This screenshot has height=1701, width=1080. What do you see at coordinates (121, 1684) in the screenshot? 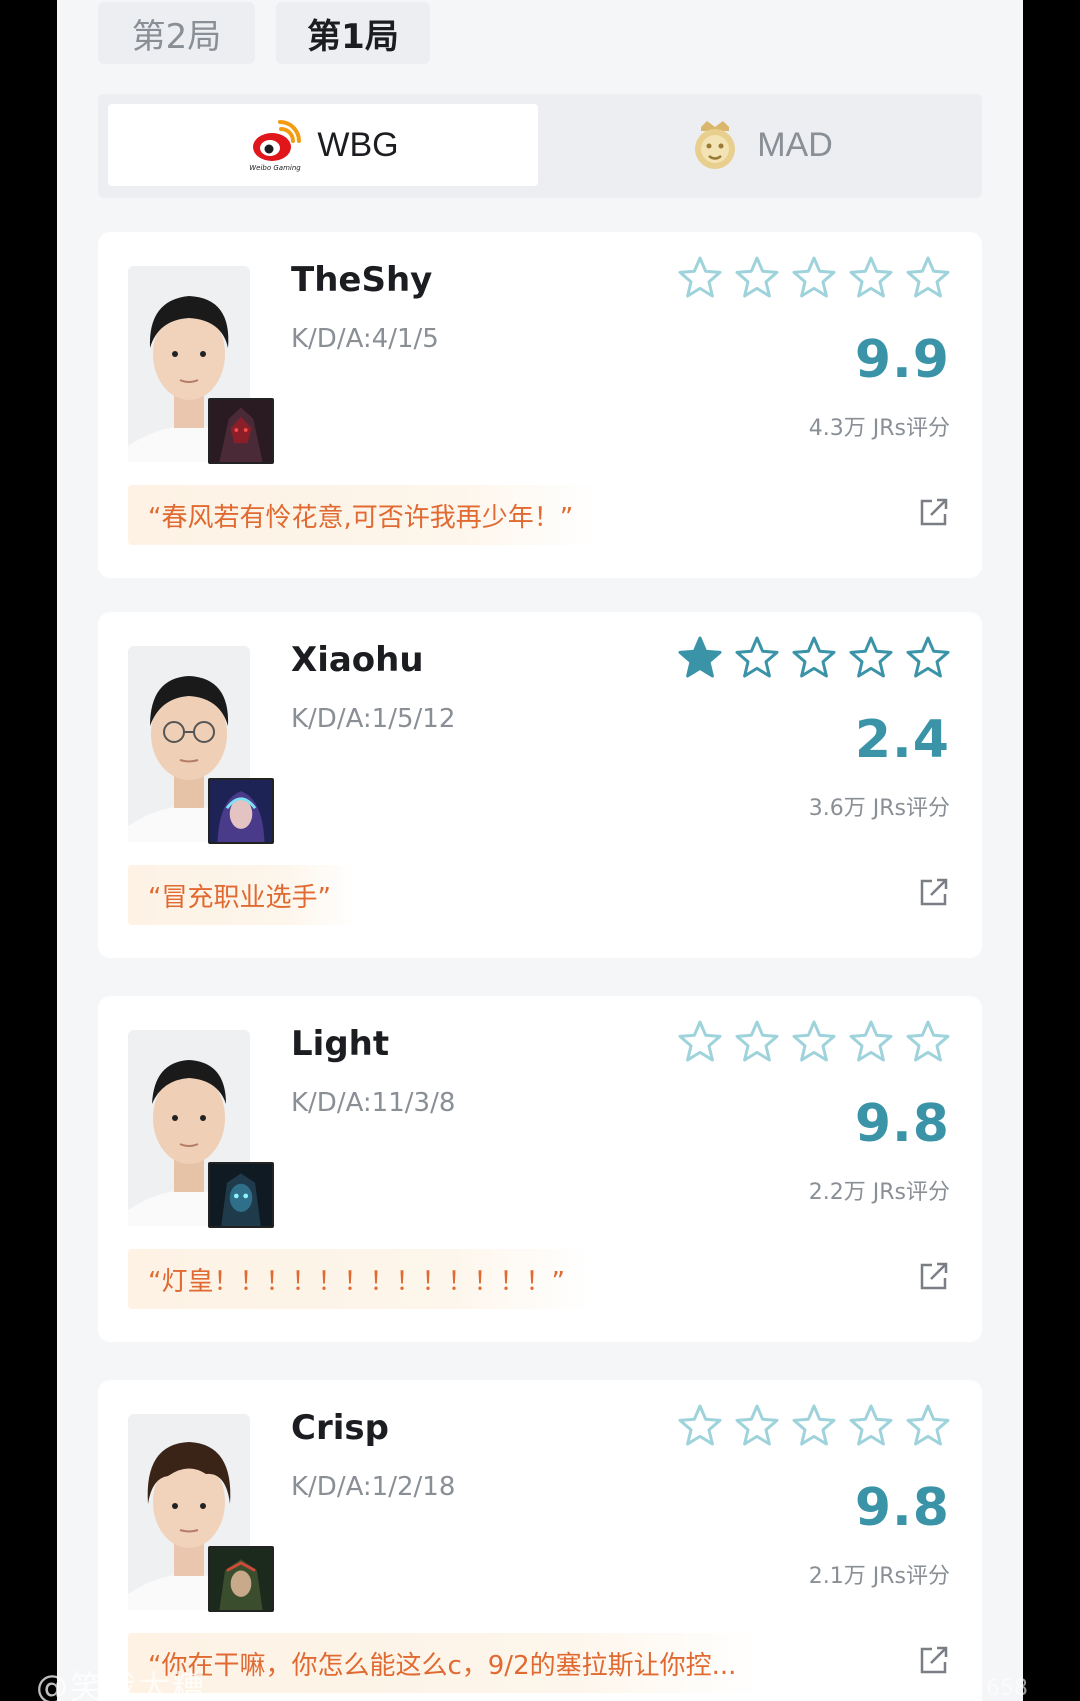
I see `watermark-text: @笑我太糟` at bounding box center [121, 1684].